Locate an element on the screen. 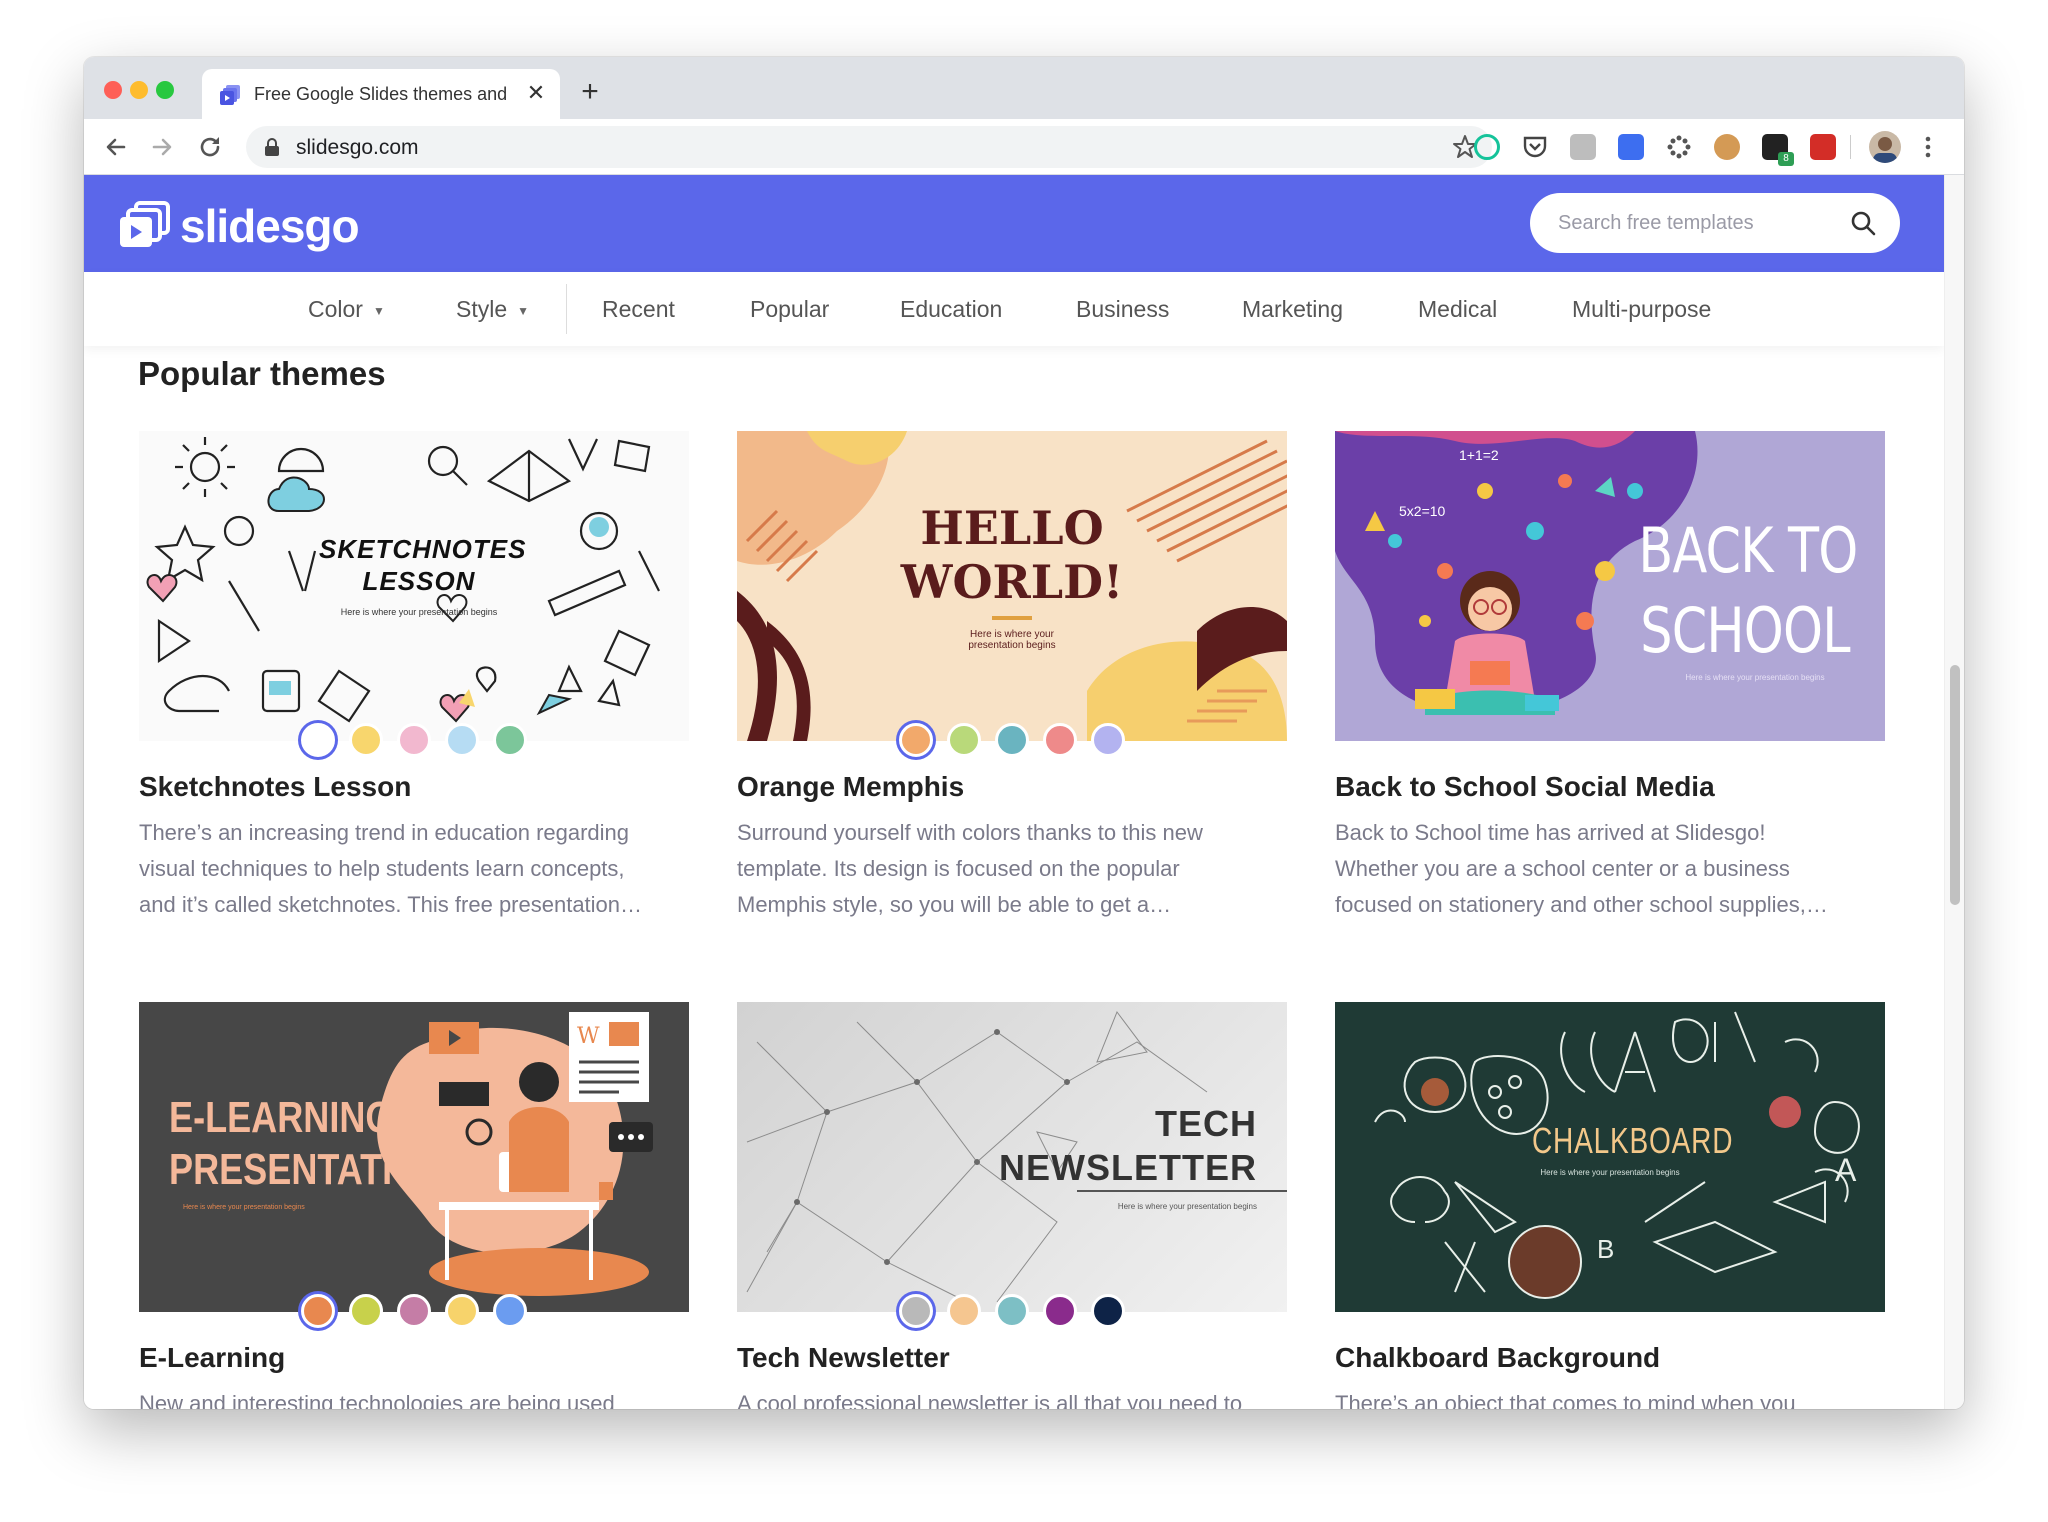  search-input is located at coordinates (1703, 223).